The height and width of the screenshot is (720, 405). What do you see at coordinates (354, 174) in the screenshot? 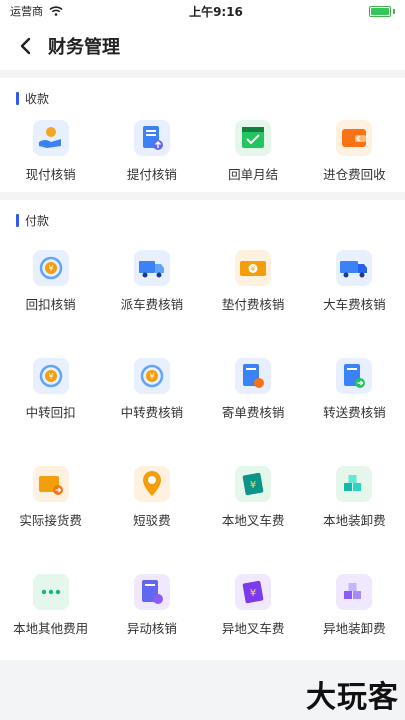
I see `collect-item-label: 进仓费回收` at bounding box center [354, 174].